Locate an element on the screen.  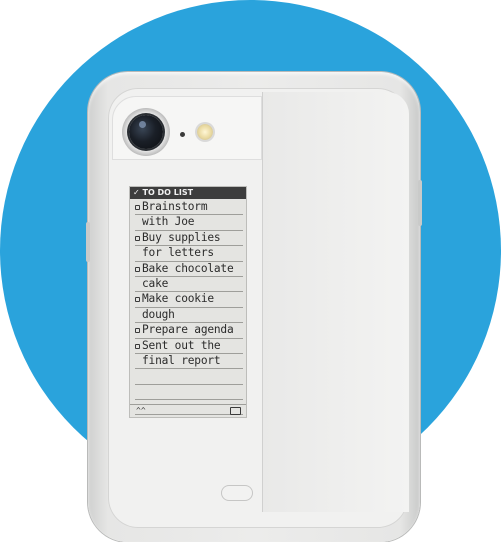
list-item-text: for letters is located at coordinates (178, 253).